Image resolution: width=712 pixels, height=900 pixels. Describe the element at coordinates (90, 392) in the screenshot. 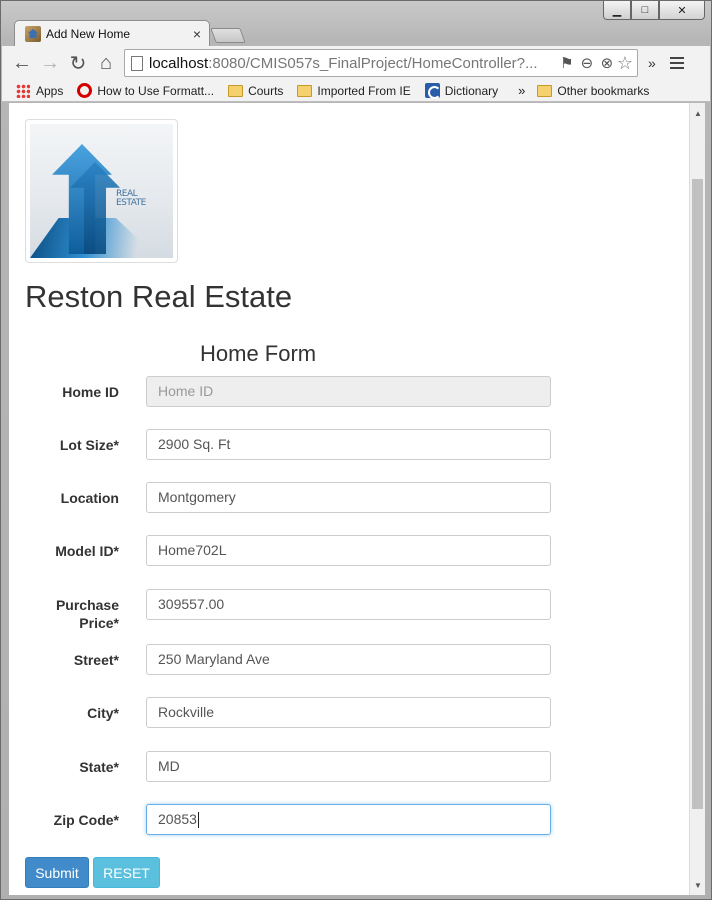

I see `home-id-label: Home ID` at that location.